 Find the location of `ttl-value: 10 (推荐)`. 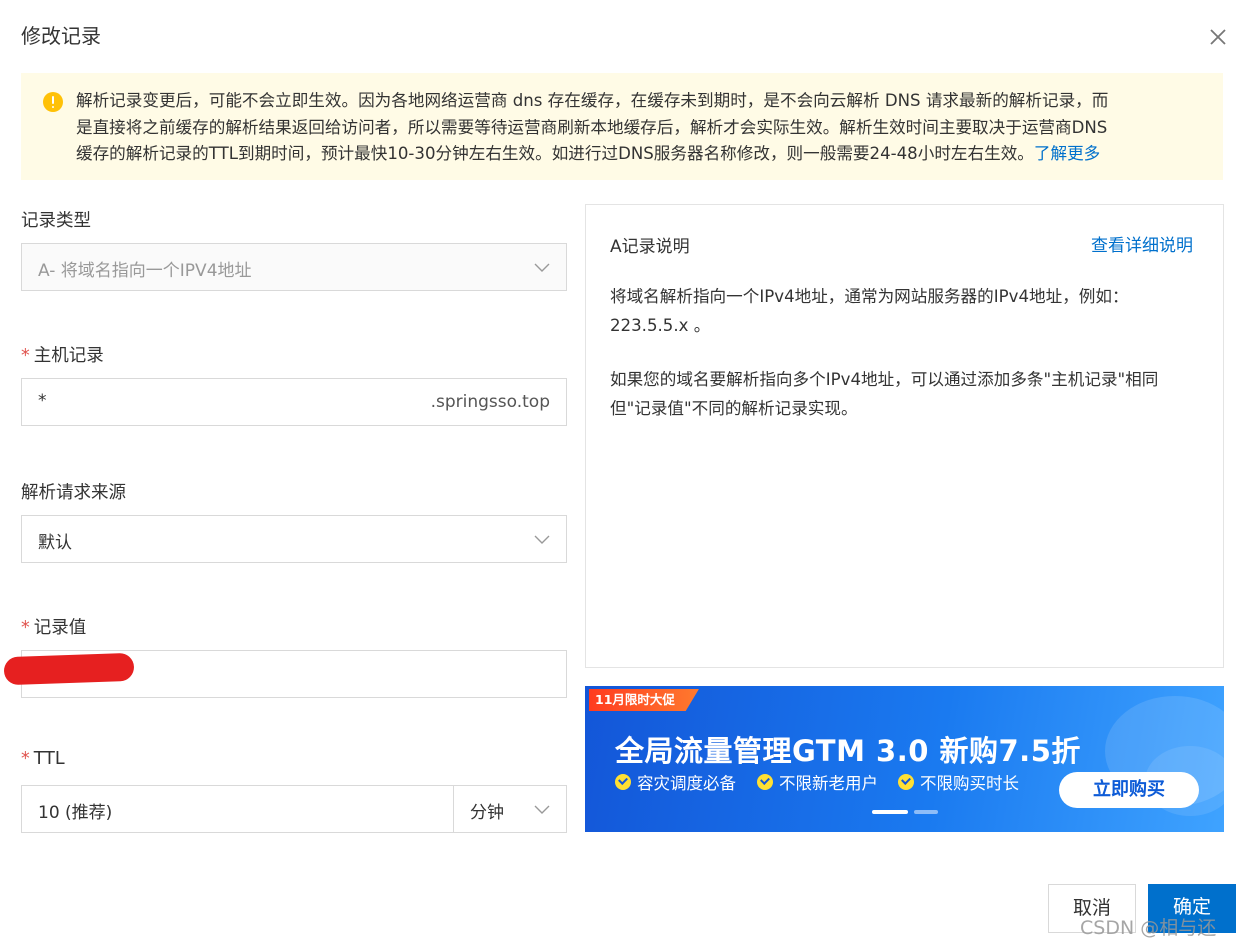

ttl-value: 10 (推荐) is located at coordinates (75, 813).